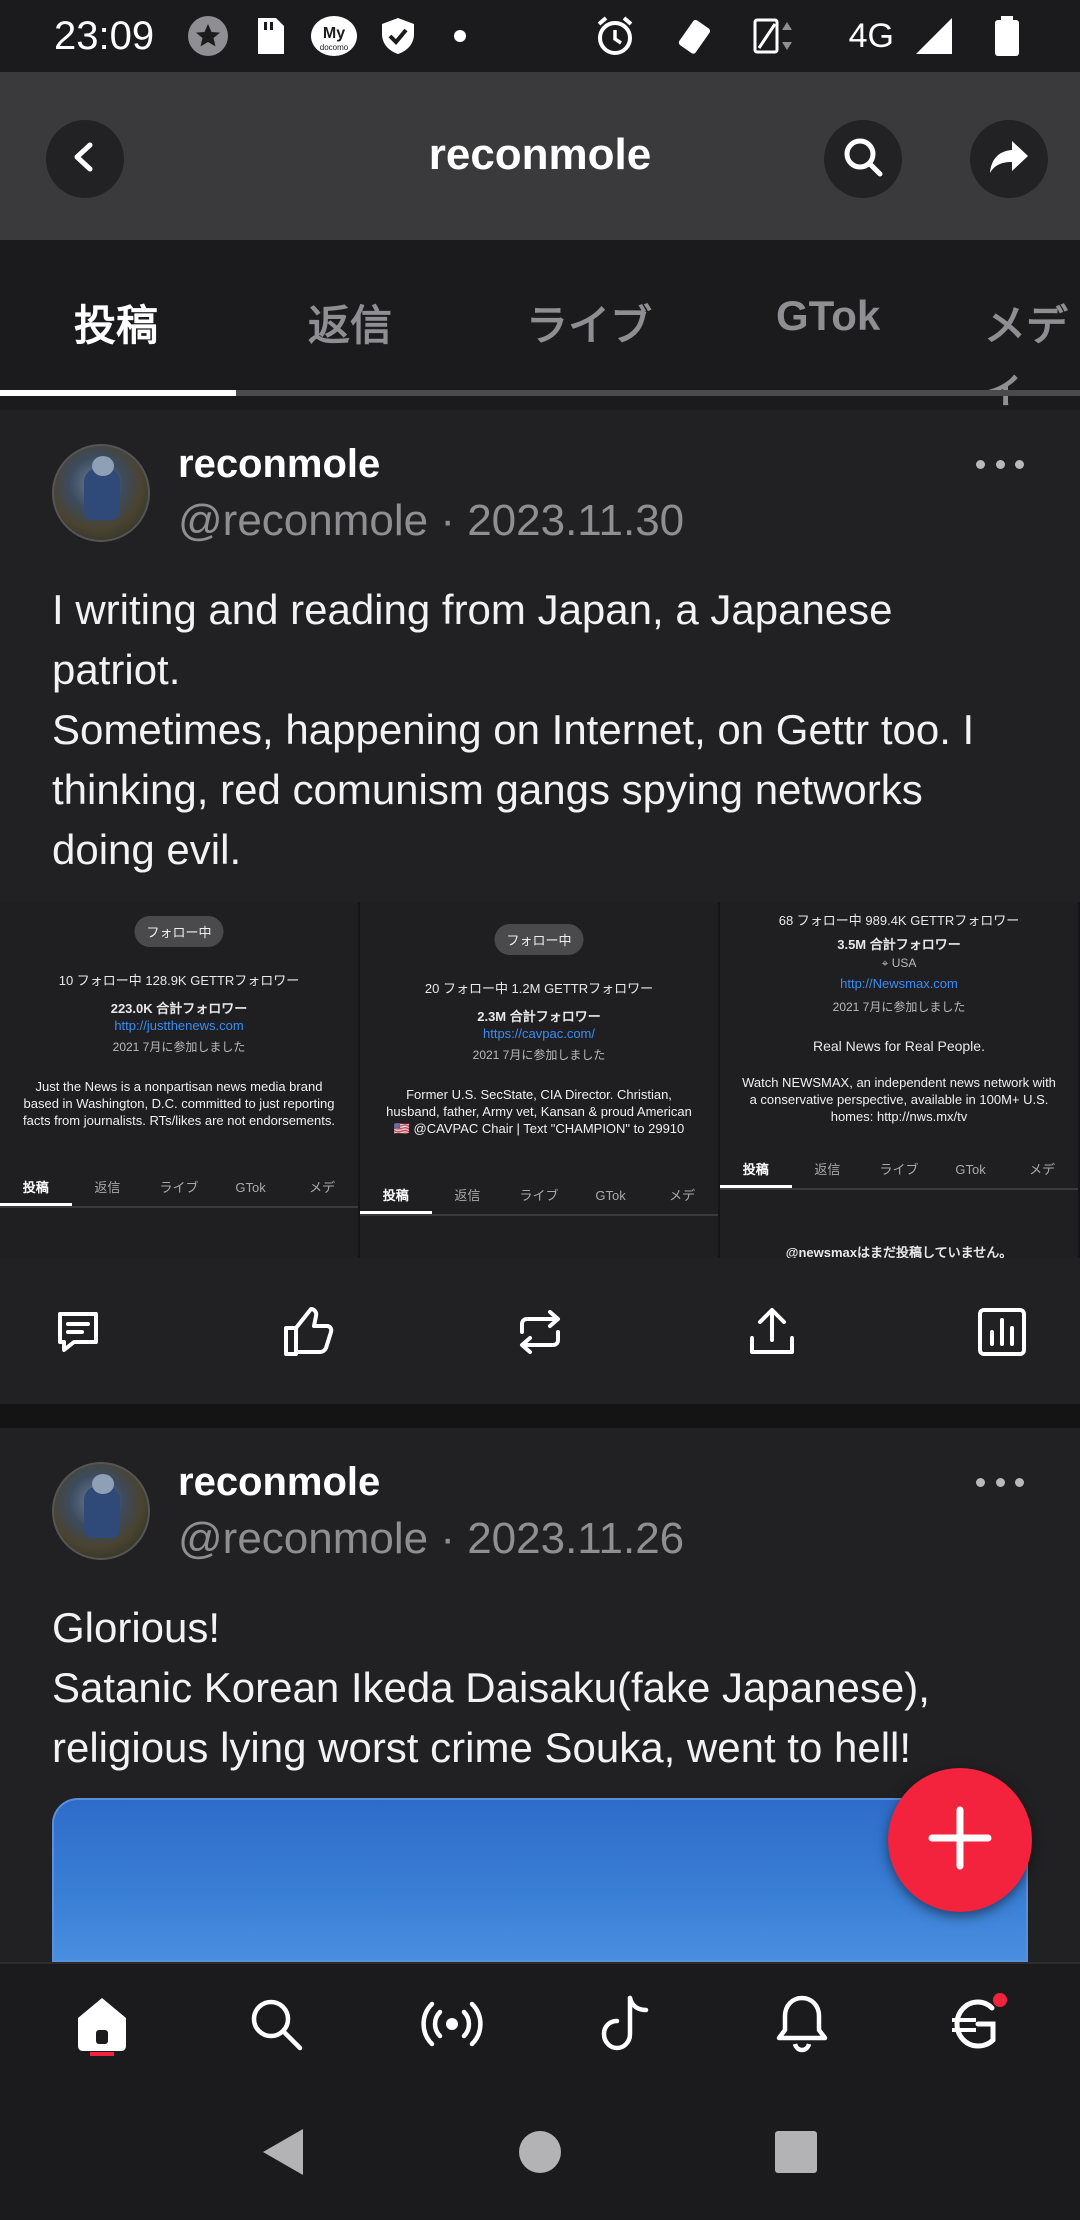  I want to click on tab-live: ライブ, so click(589, 322).